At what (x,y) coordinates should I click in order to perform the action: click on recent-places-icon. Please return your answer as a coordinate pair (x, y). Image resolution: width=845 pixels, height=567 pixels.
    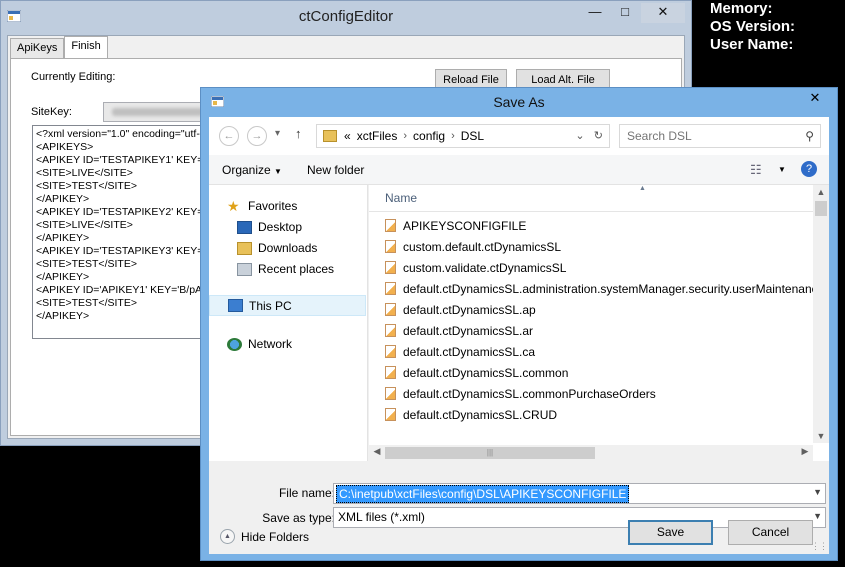
    Looking at the image, I should click on (244, 269).